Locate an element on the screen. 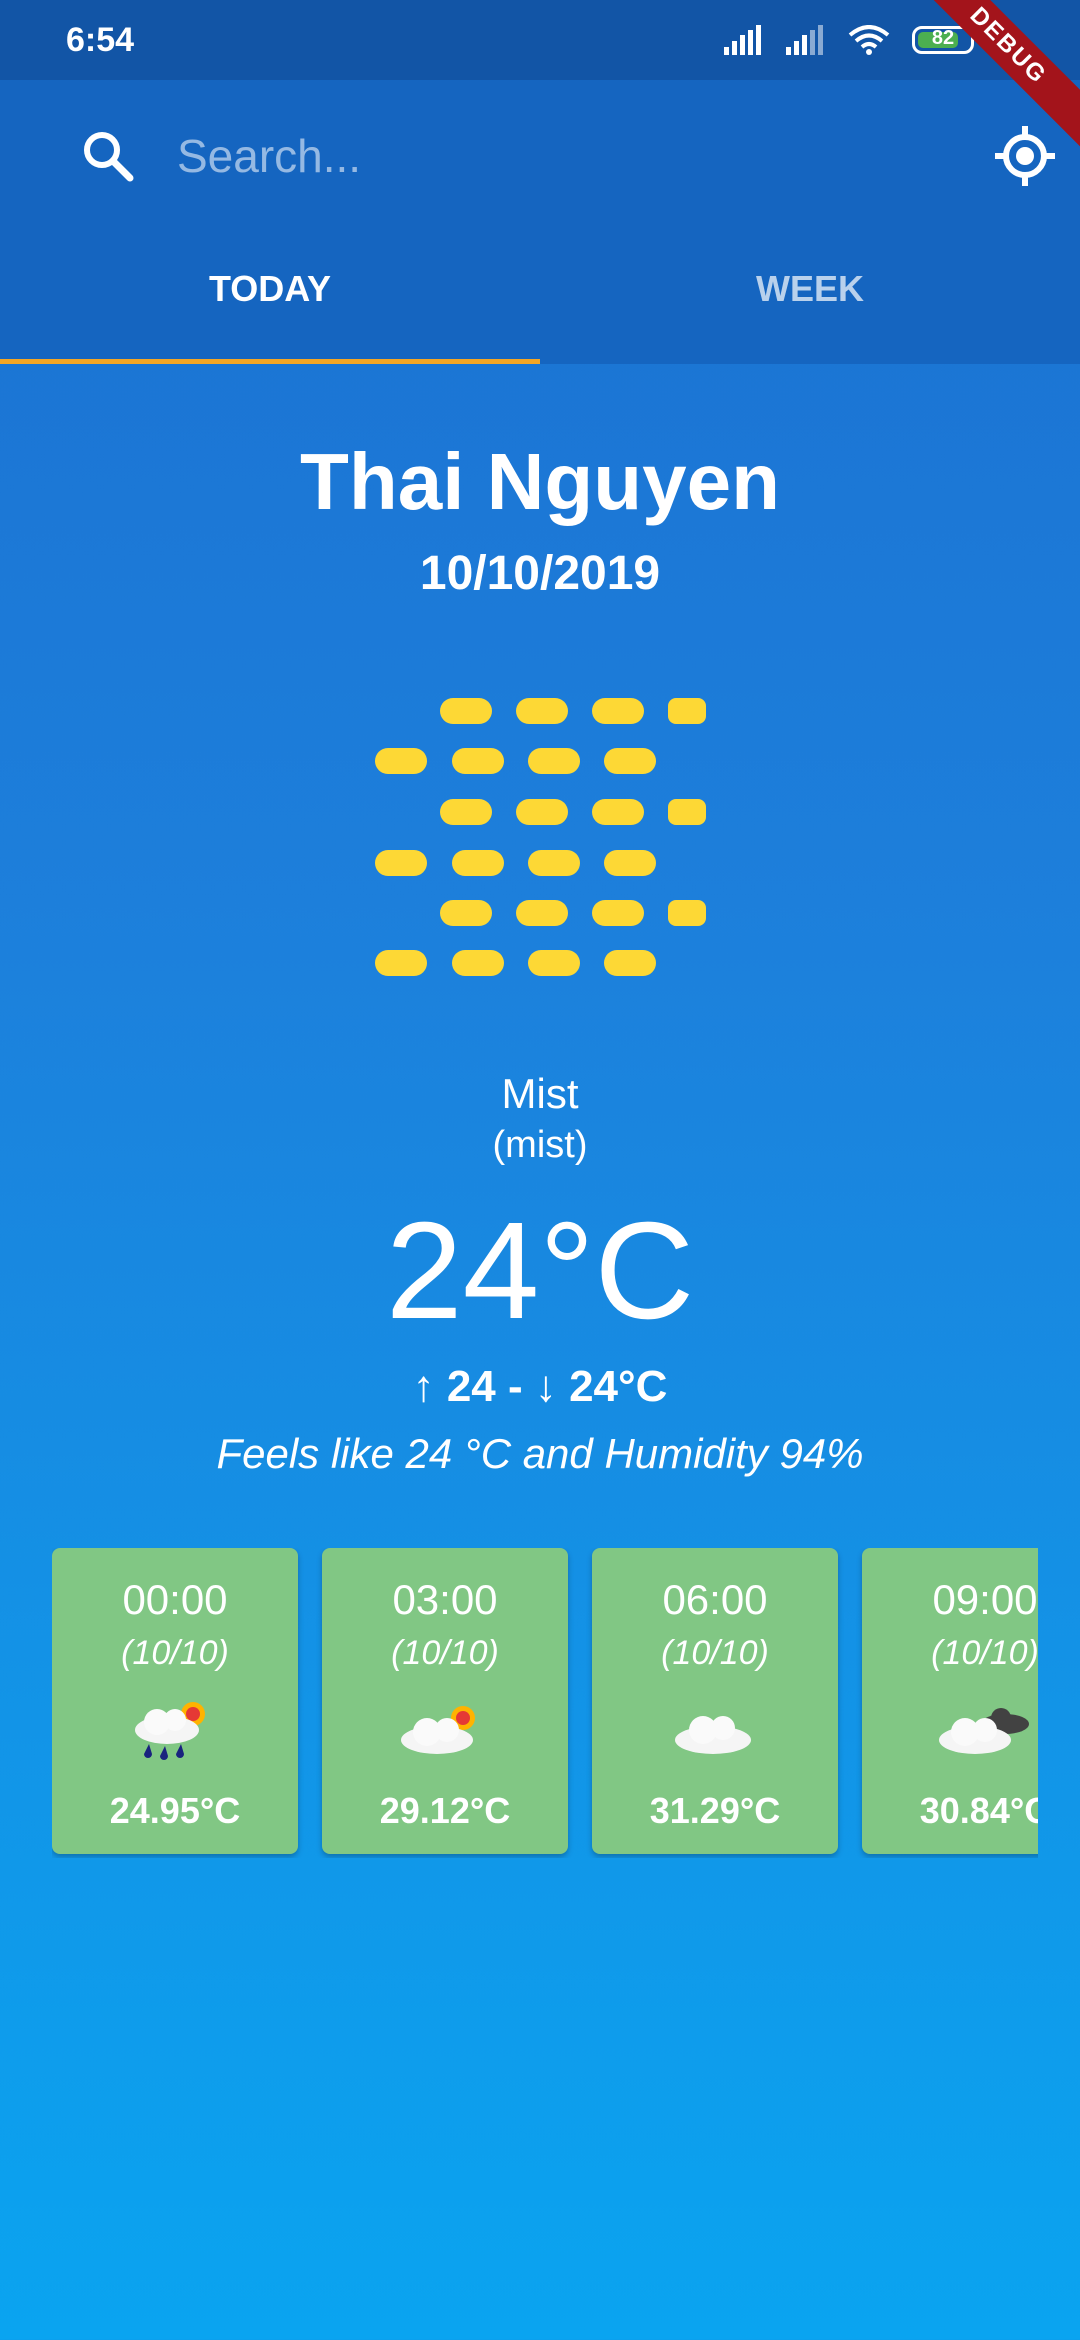 The height and width of the screenshot is (2340, 1080). forecast-card: 00:00 (10/10) 24.95°C is located at coordinates (175, 1701).